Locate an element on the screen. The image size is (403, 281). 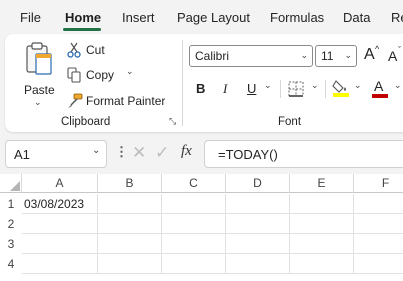
caret-up-icon: ^ is located at coordinates (377, 49).